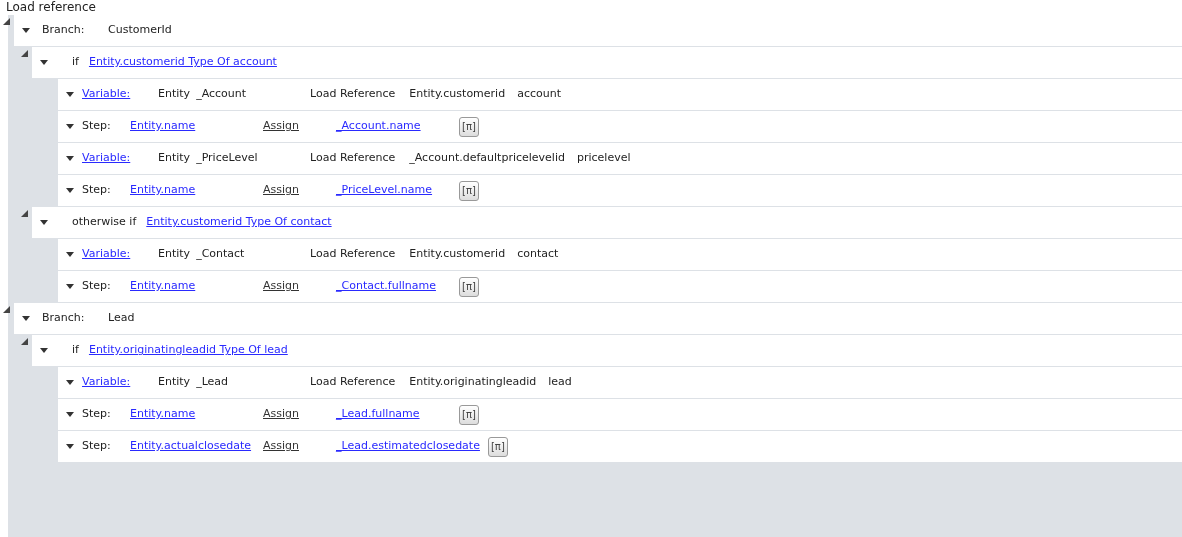 Image resolution: width=1182 pixels, height=537 pixels. I want to click on condition-link: Entity.originatingleadid Type Of lead, so click(188, 350).